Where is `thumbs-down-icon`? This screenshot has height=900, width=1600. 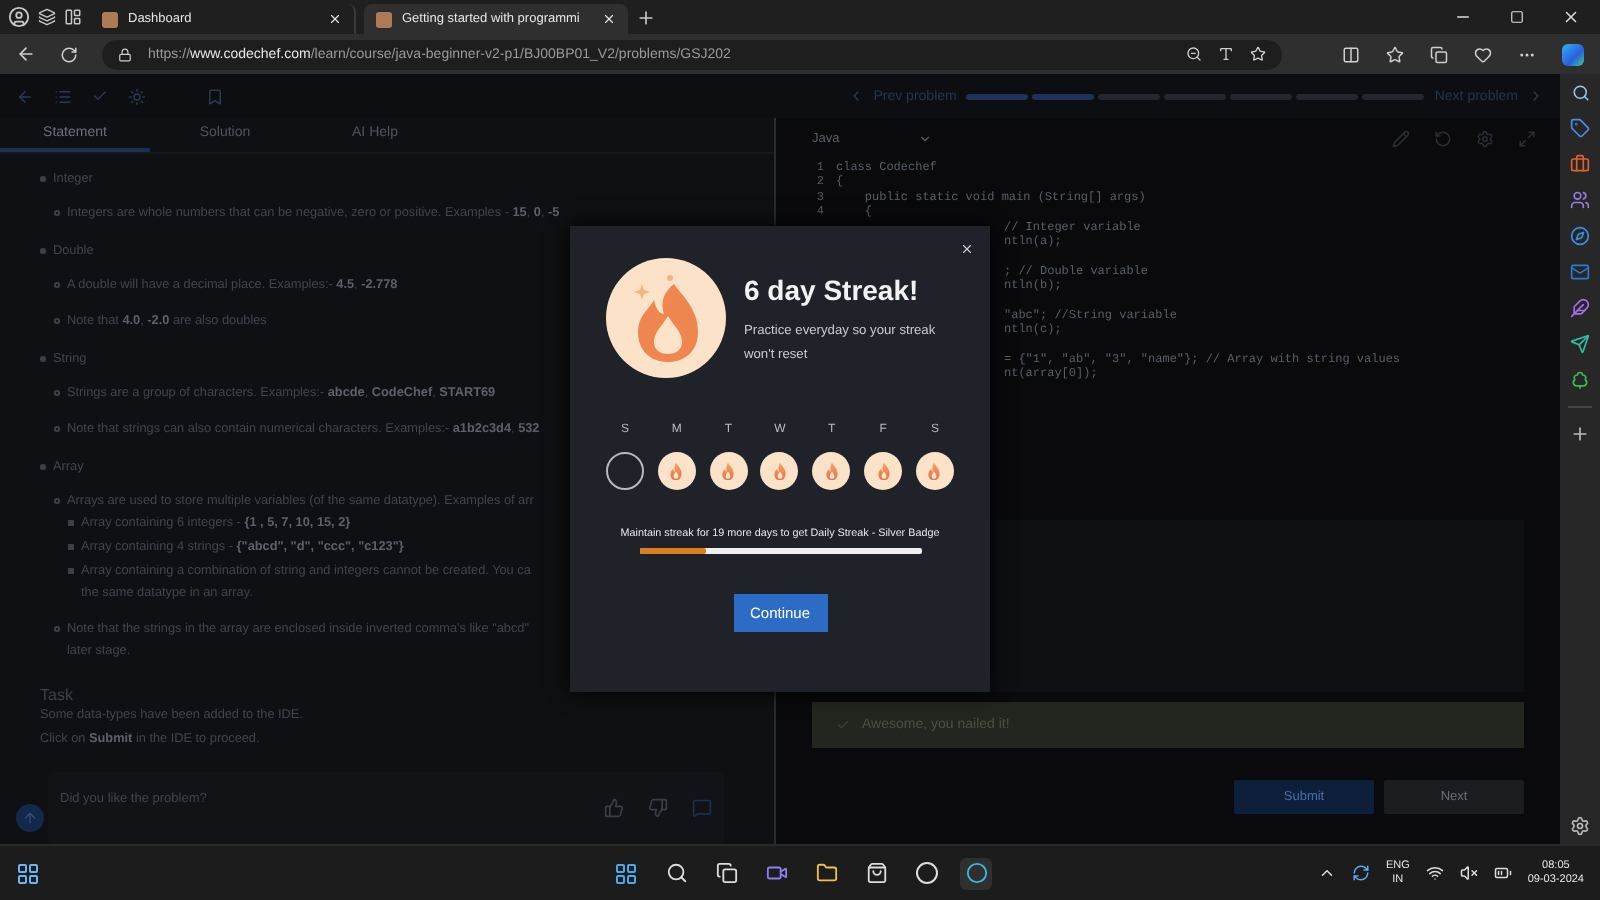
thumbs-down-icon is located at coordinates (658, 808).